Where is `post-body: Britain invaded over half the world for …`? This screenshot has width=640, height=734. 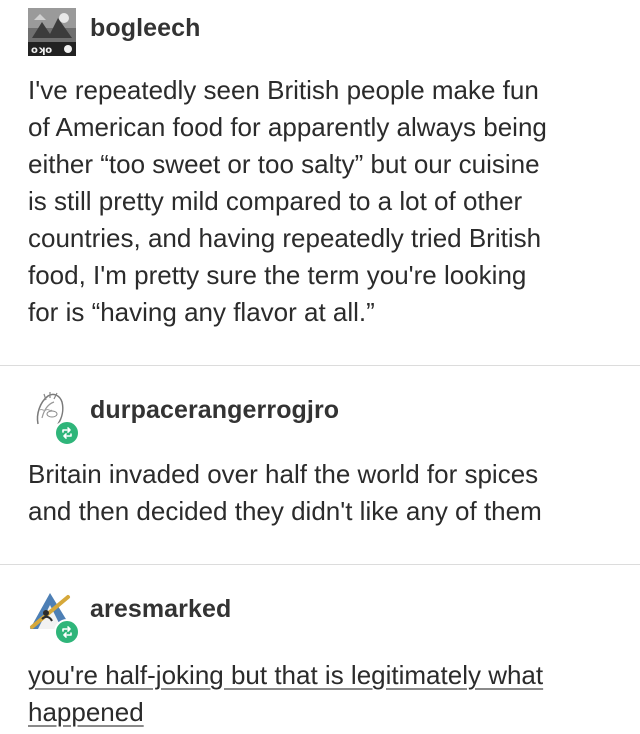 post-body: Britain invaded over half the world for … is located at coordinates (328, 493).